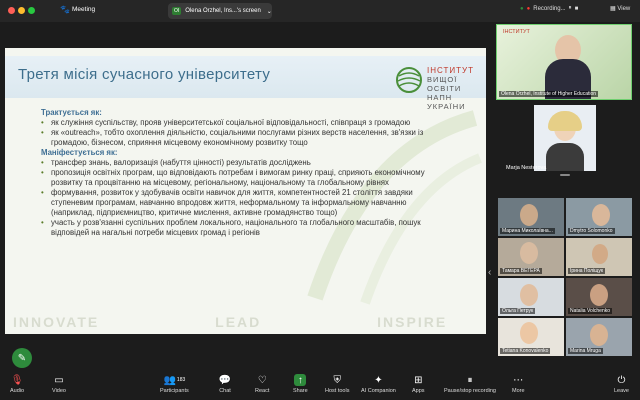 The width and height of the screenshot is (640, 400). Describe the element at coordinates (518, 391) in the screenshot. I see `more-label: More` at that location.